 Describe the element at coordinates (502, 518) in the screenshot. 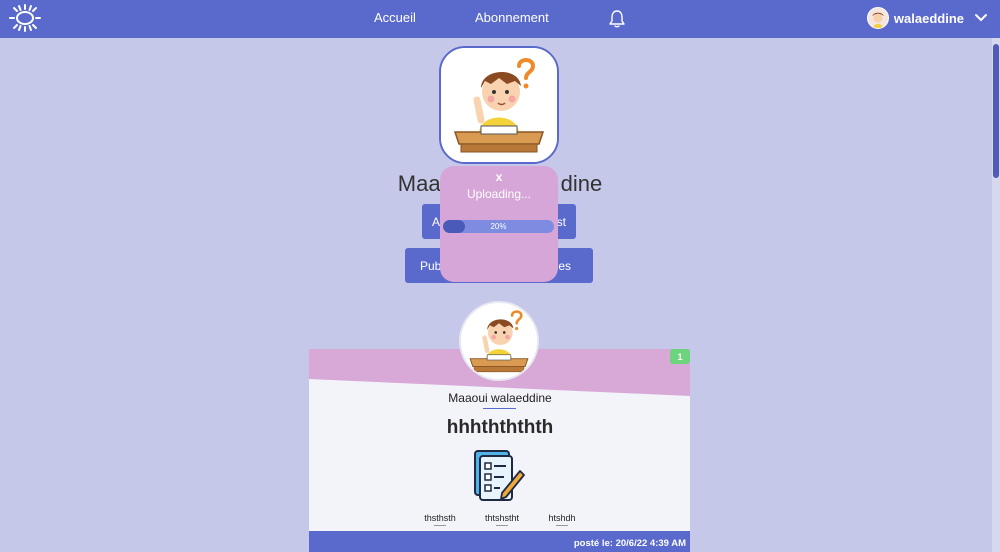

I see `post-tag: thtshstht` at that location.